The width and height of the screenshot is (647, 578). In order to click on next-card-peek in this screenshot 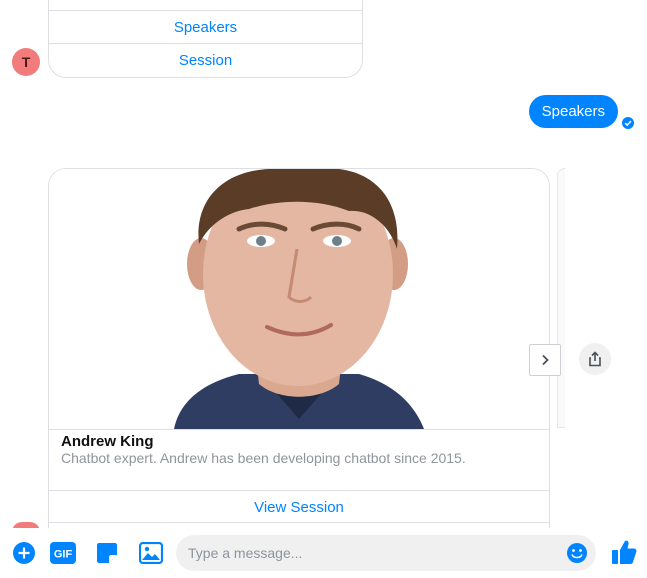, I will do `click(561, 298)`.